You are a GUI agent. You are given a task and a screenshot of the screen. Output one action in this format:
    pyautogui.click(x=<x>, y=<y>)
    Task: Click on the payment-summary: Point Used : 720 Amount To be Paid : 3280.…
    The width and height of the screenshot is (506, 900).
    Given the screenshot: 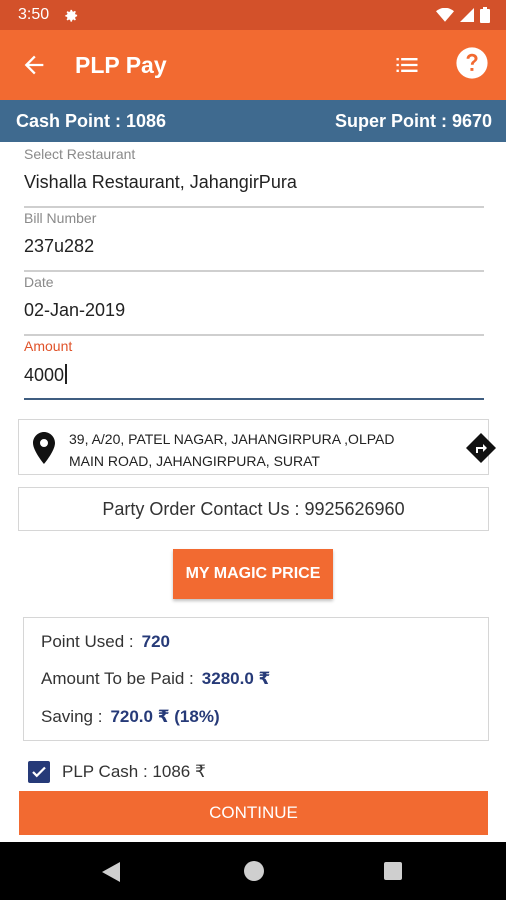 What is the action you would take?
    pyautogui.click(x=256, y=679)
    